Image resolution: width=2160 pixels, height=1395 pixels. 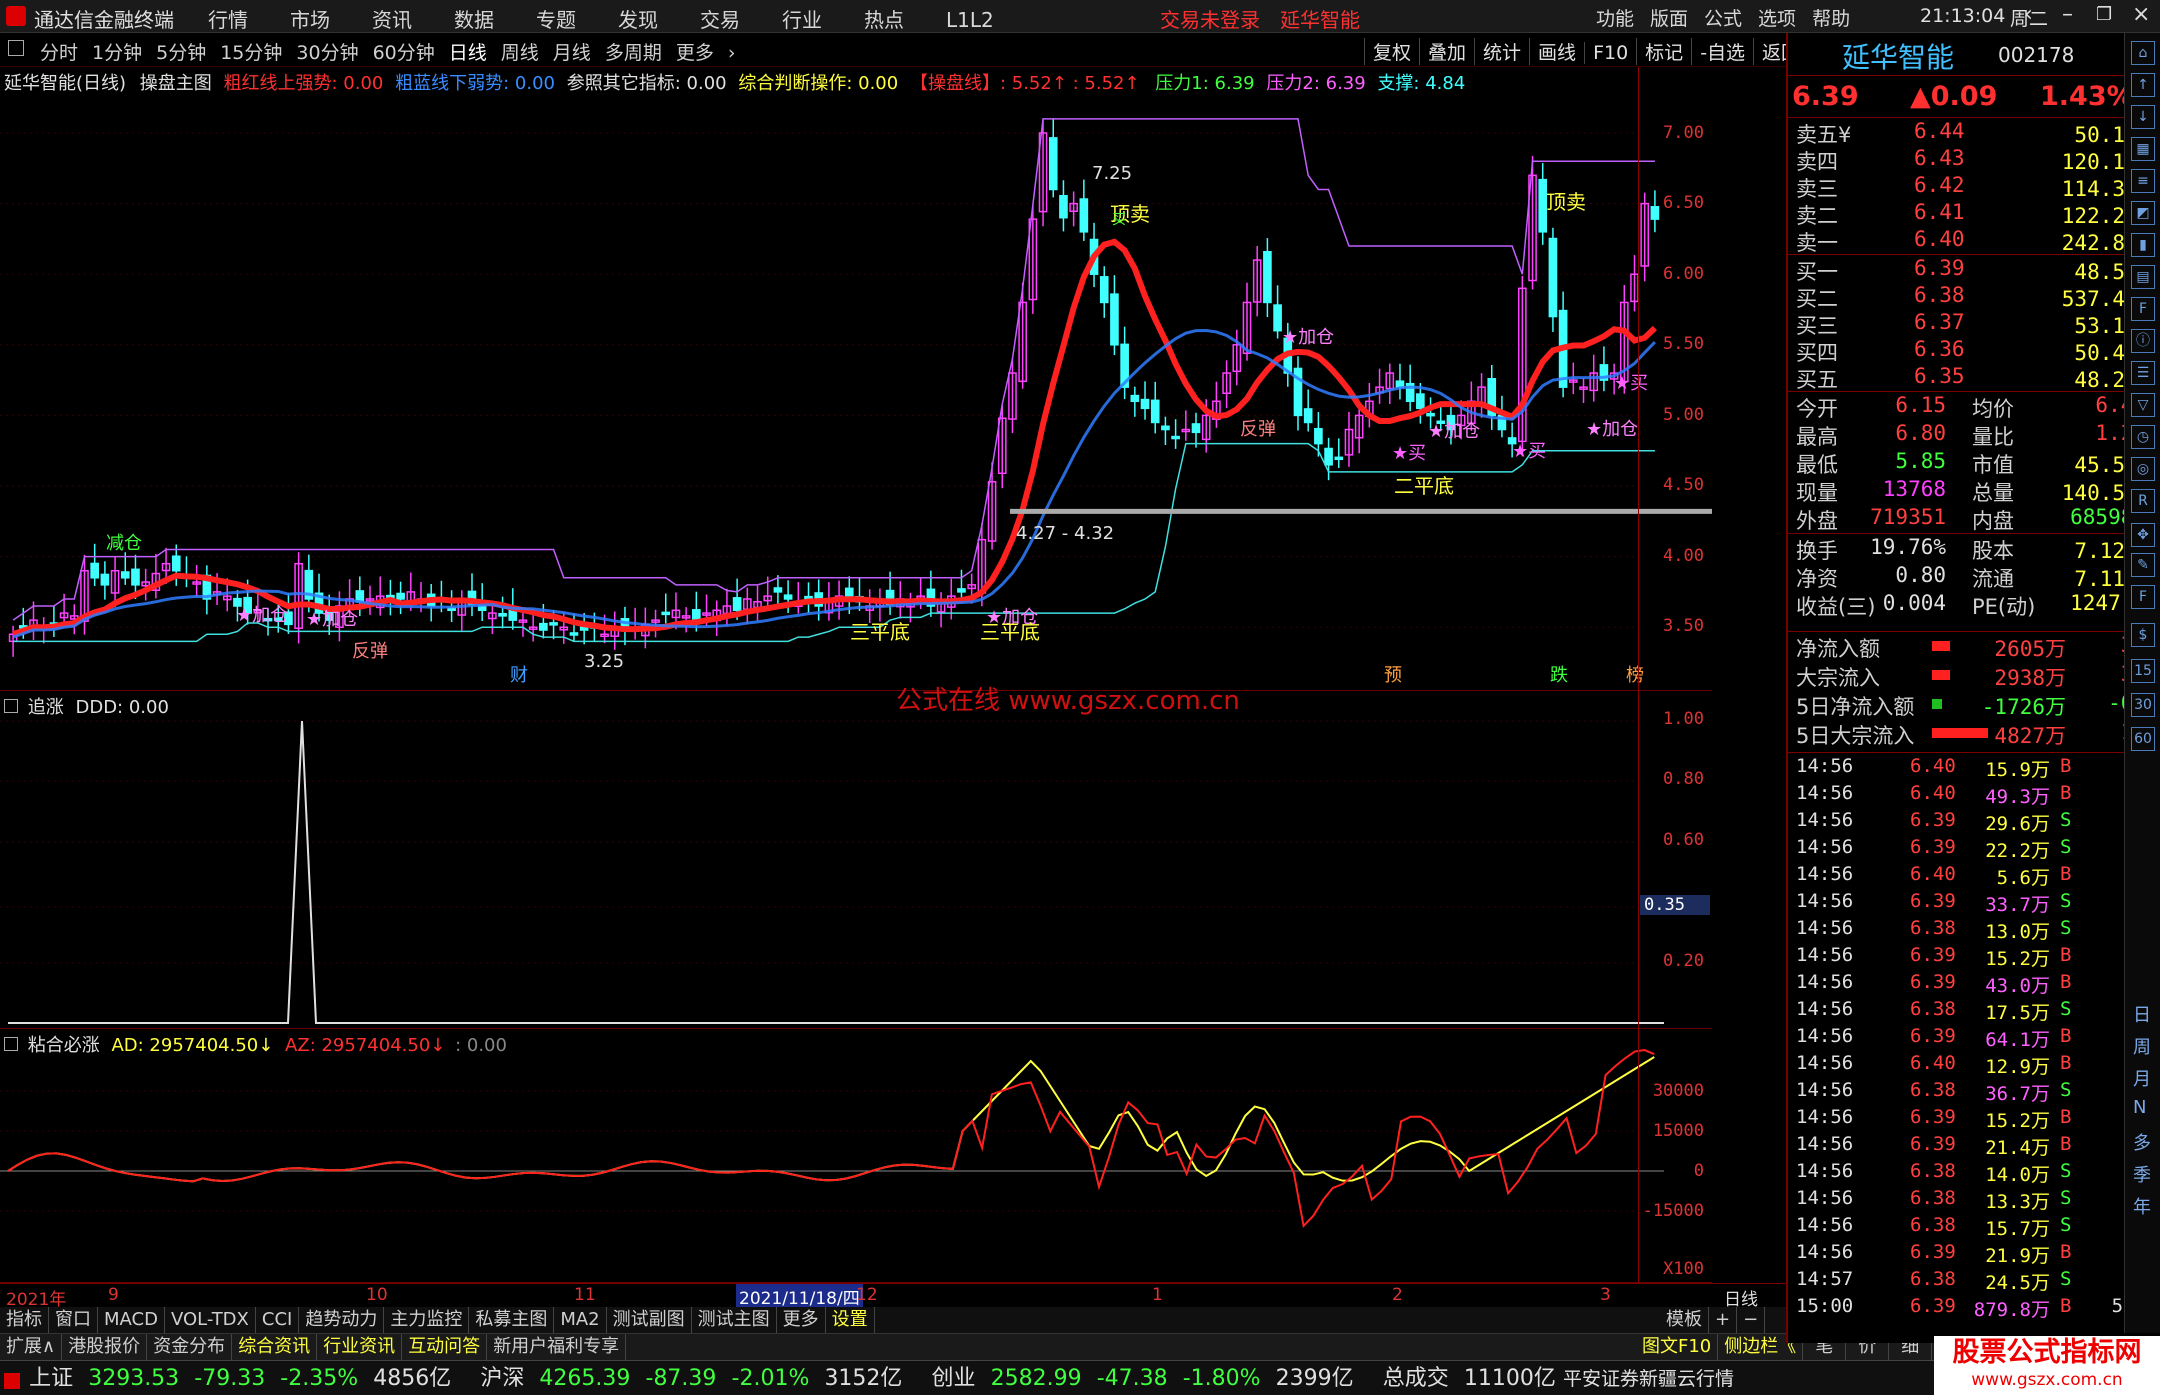 What do you see at coordinates (1969, 1065) in the screenshot?
I see `tick-row: 14:566.4012.9万B11` at bounding box center [1969, 1065].